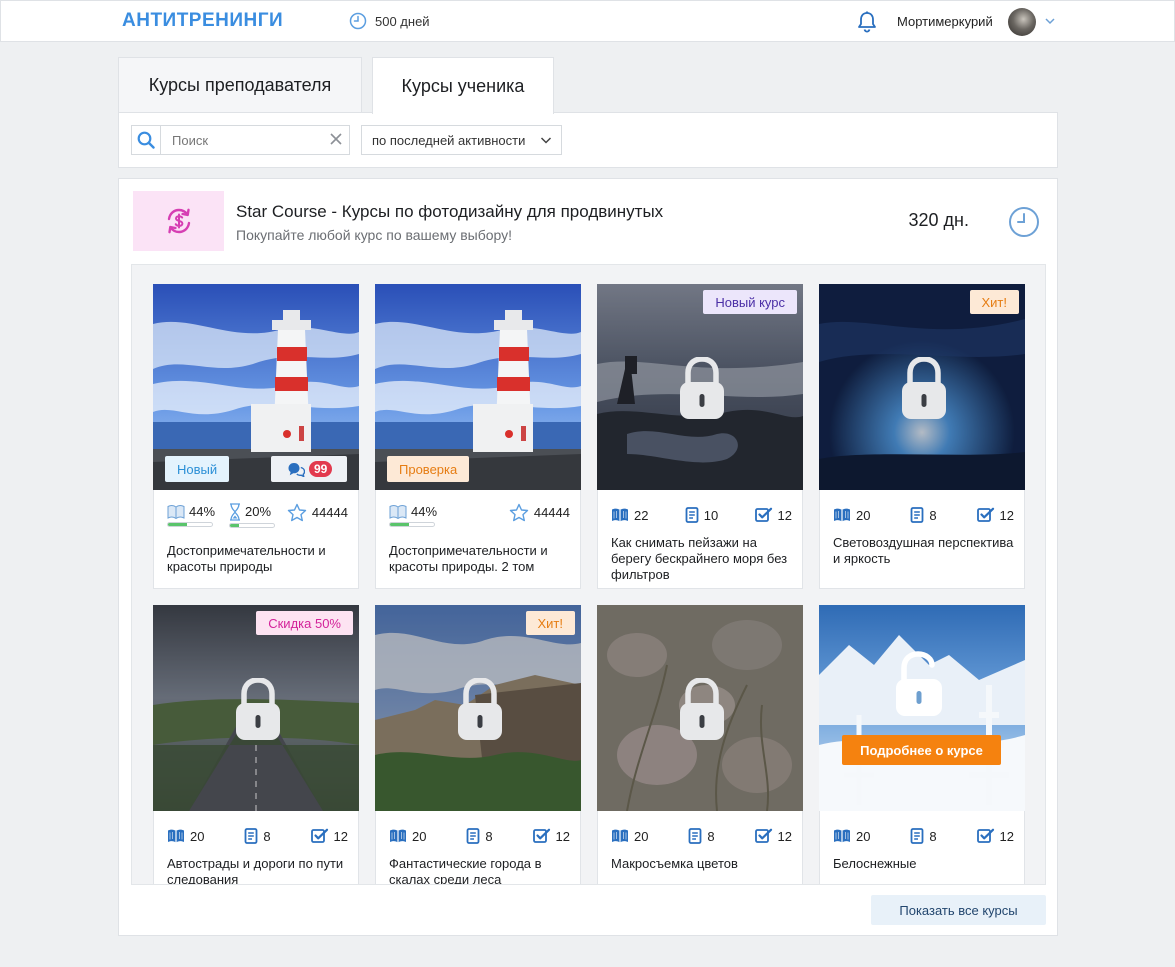  I want to click on top-header: АНТИТРЕНИНГИ 500 дней Мортимеркурий, so click(587, 21).